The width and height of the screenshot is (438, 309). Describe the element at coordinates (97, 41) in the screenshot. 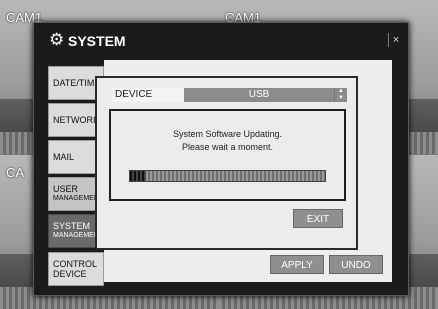

I see `window-title: SYSTEM` at that location.